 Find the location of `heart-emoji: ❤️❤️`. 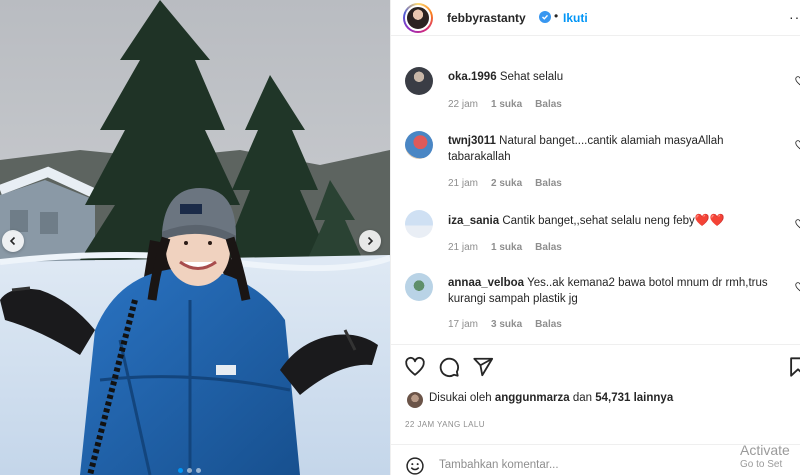

heart-emoji: ❤️❤️ is located at coordinates (709, 220).